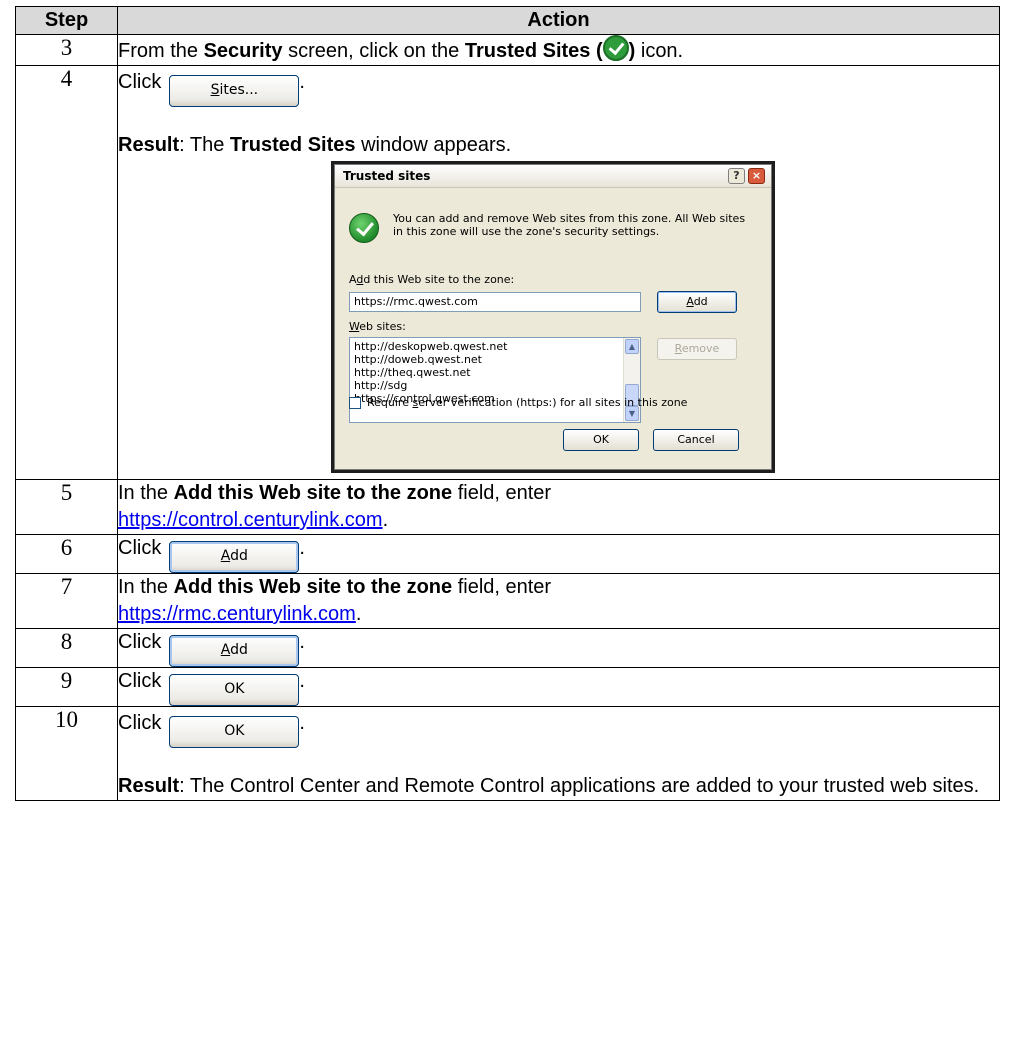 The image size is (1018, 1038). What do you see at coordinates (432, 279) in the screenshot?
I see `add-site-label: Add this Web site to the zone:` at bounding box center [432, 279].